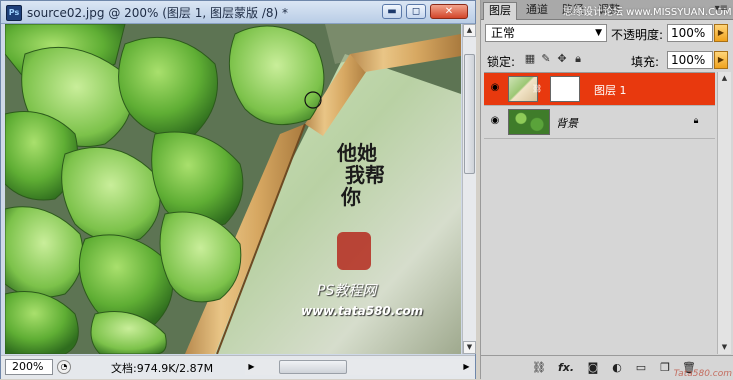 The height and width of the screenshot is (380, 733). Describe the element at coordinates (599, 122) in the screenshot. I see `layer-row-background: ◉ 背景 🔒︎` at that location.